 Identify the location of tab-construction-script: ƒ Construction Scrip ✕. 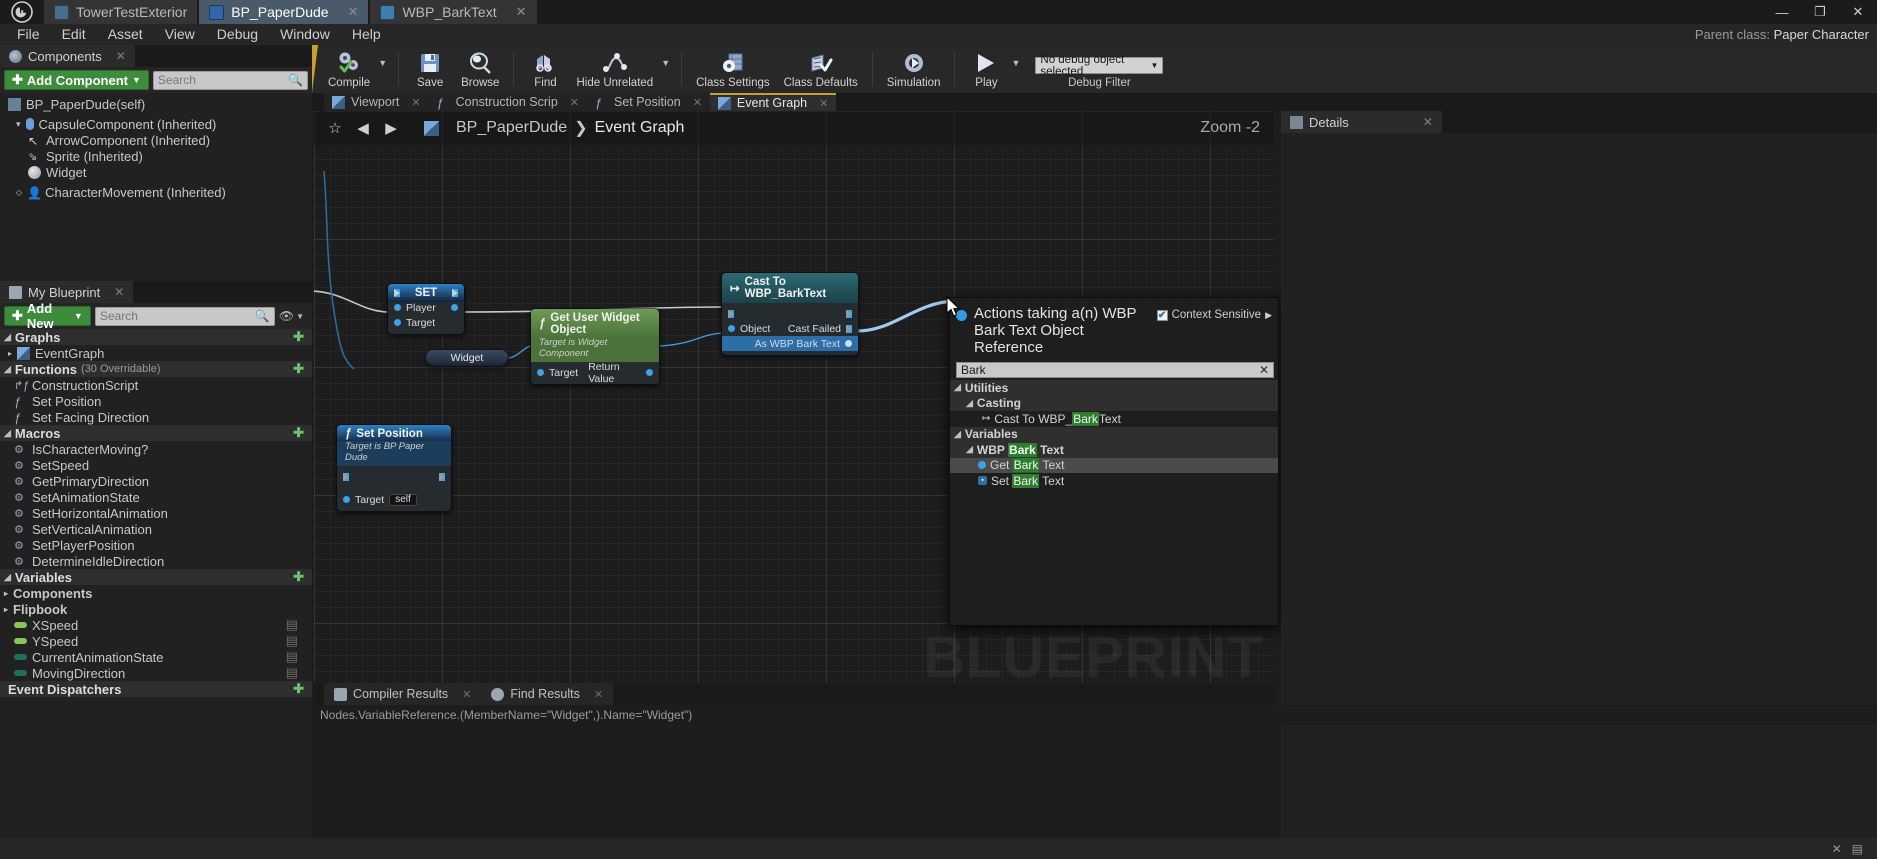
(507, 102).